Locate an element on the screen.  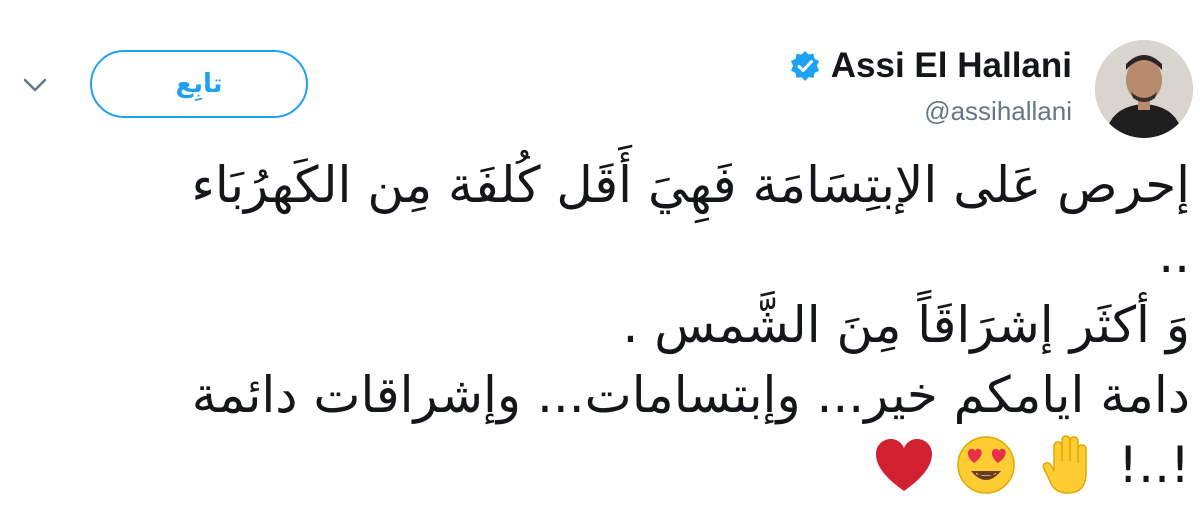
chevron-down-icon is located at coordinates (35, 85).